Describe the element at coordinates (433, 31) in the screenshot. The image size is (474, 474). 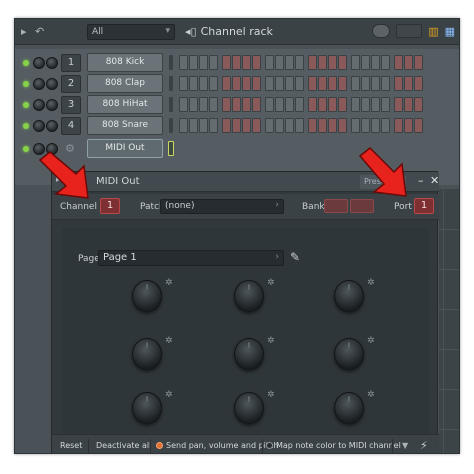
I see `graph-icon: ▥` at that location.